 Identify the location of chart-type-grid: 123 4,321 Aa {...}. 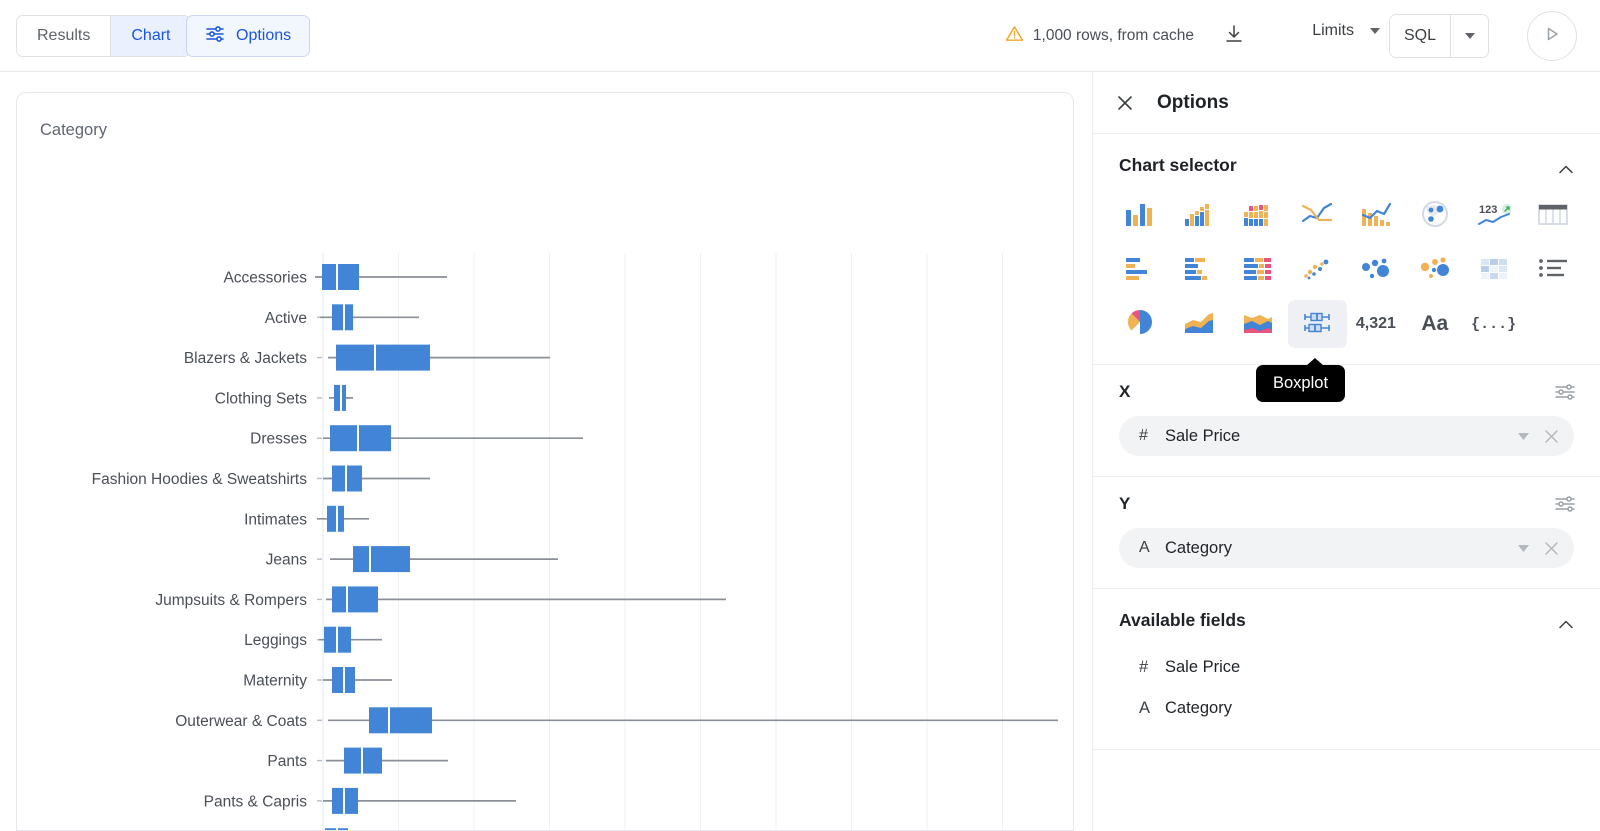
(1346, 278).